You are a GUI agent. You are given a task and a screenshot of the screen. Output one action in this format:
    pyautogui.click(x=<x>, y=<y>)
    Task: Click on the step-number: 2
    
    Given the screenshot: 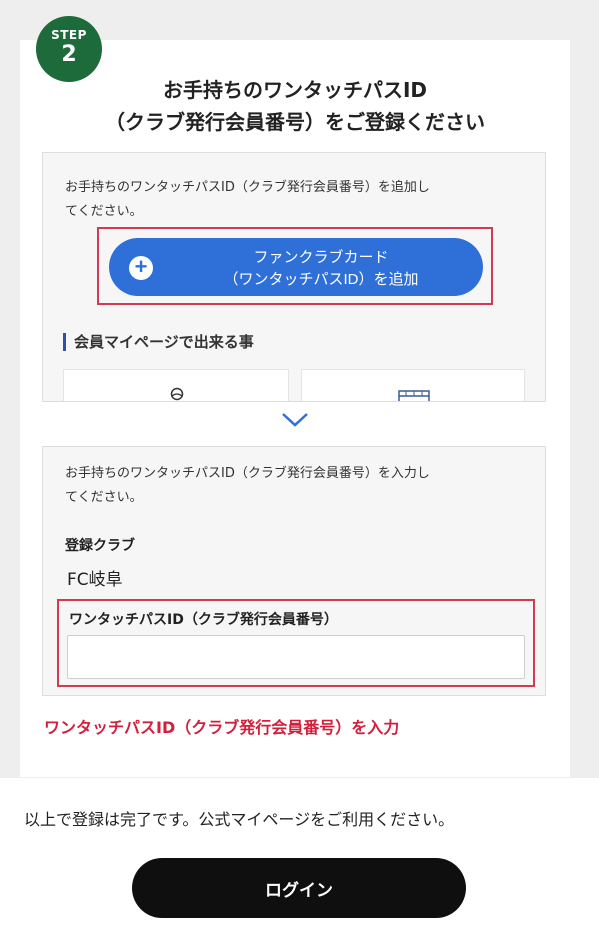 What is the action you would take?
    pyautogui.click(x=69, y=54)
    